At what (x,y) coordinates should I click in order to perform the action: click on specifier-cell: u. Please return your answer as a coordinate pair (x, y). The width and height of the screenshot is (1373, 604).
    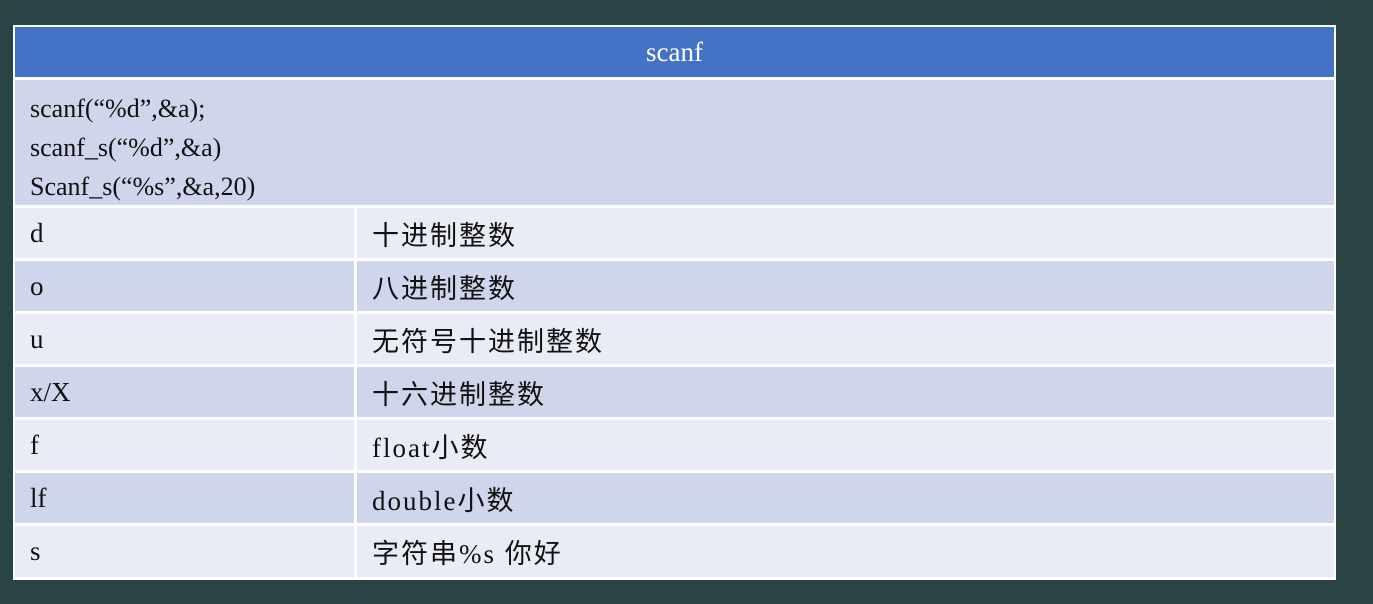
    Looking at the image, I should click on (184, 339).